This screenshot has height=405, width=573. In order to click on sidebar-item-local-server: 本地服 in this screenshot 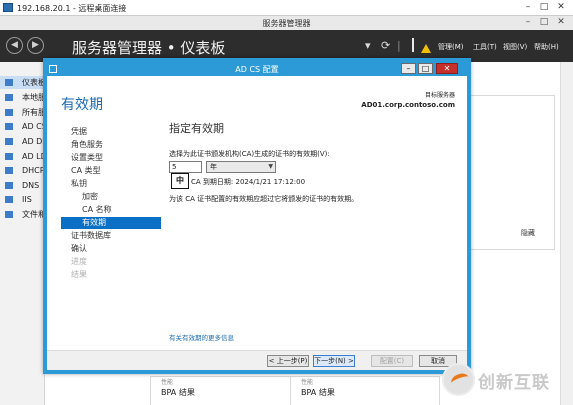, I will do `click(22, 97)`.